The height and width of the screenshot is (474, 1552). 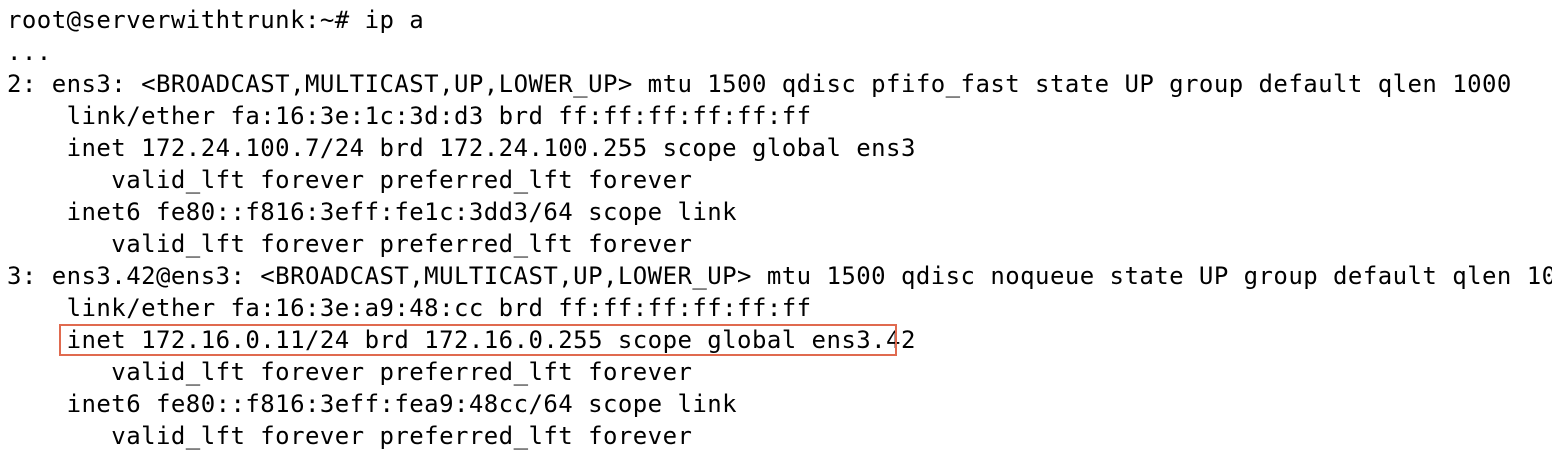 I want to click on ens3-inet-lifetime: valid_lft forever preferred_lft forever, so click(x=350, y=180).